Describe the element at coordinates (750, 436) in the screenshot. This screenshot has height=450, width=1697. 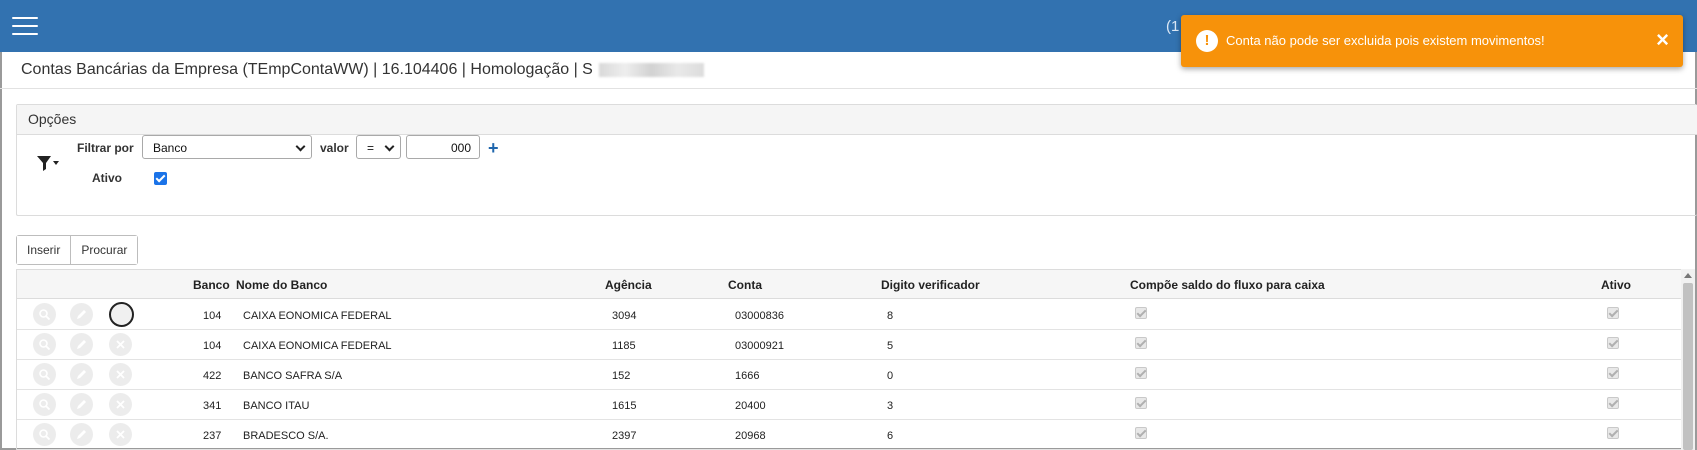
I see `cell-conta: 20968` at that location.